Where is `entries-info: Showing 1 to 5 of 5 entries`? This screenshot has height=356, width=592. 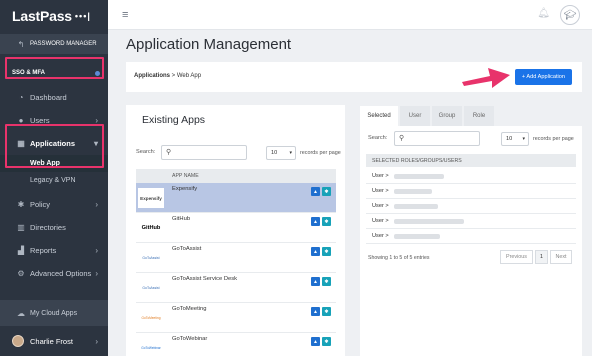
entries-info: Showing 1 to 5 of 5 entries is located at coordinates (399, 258).